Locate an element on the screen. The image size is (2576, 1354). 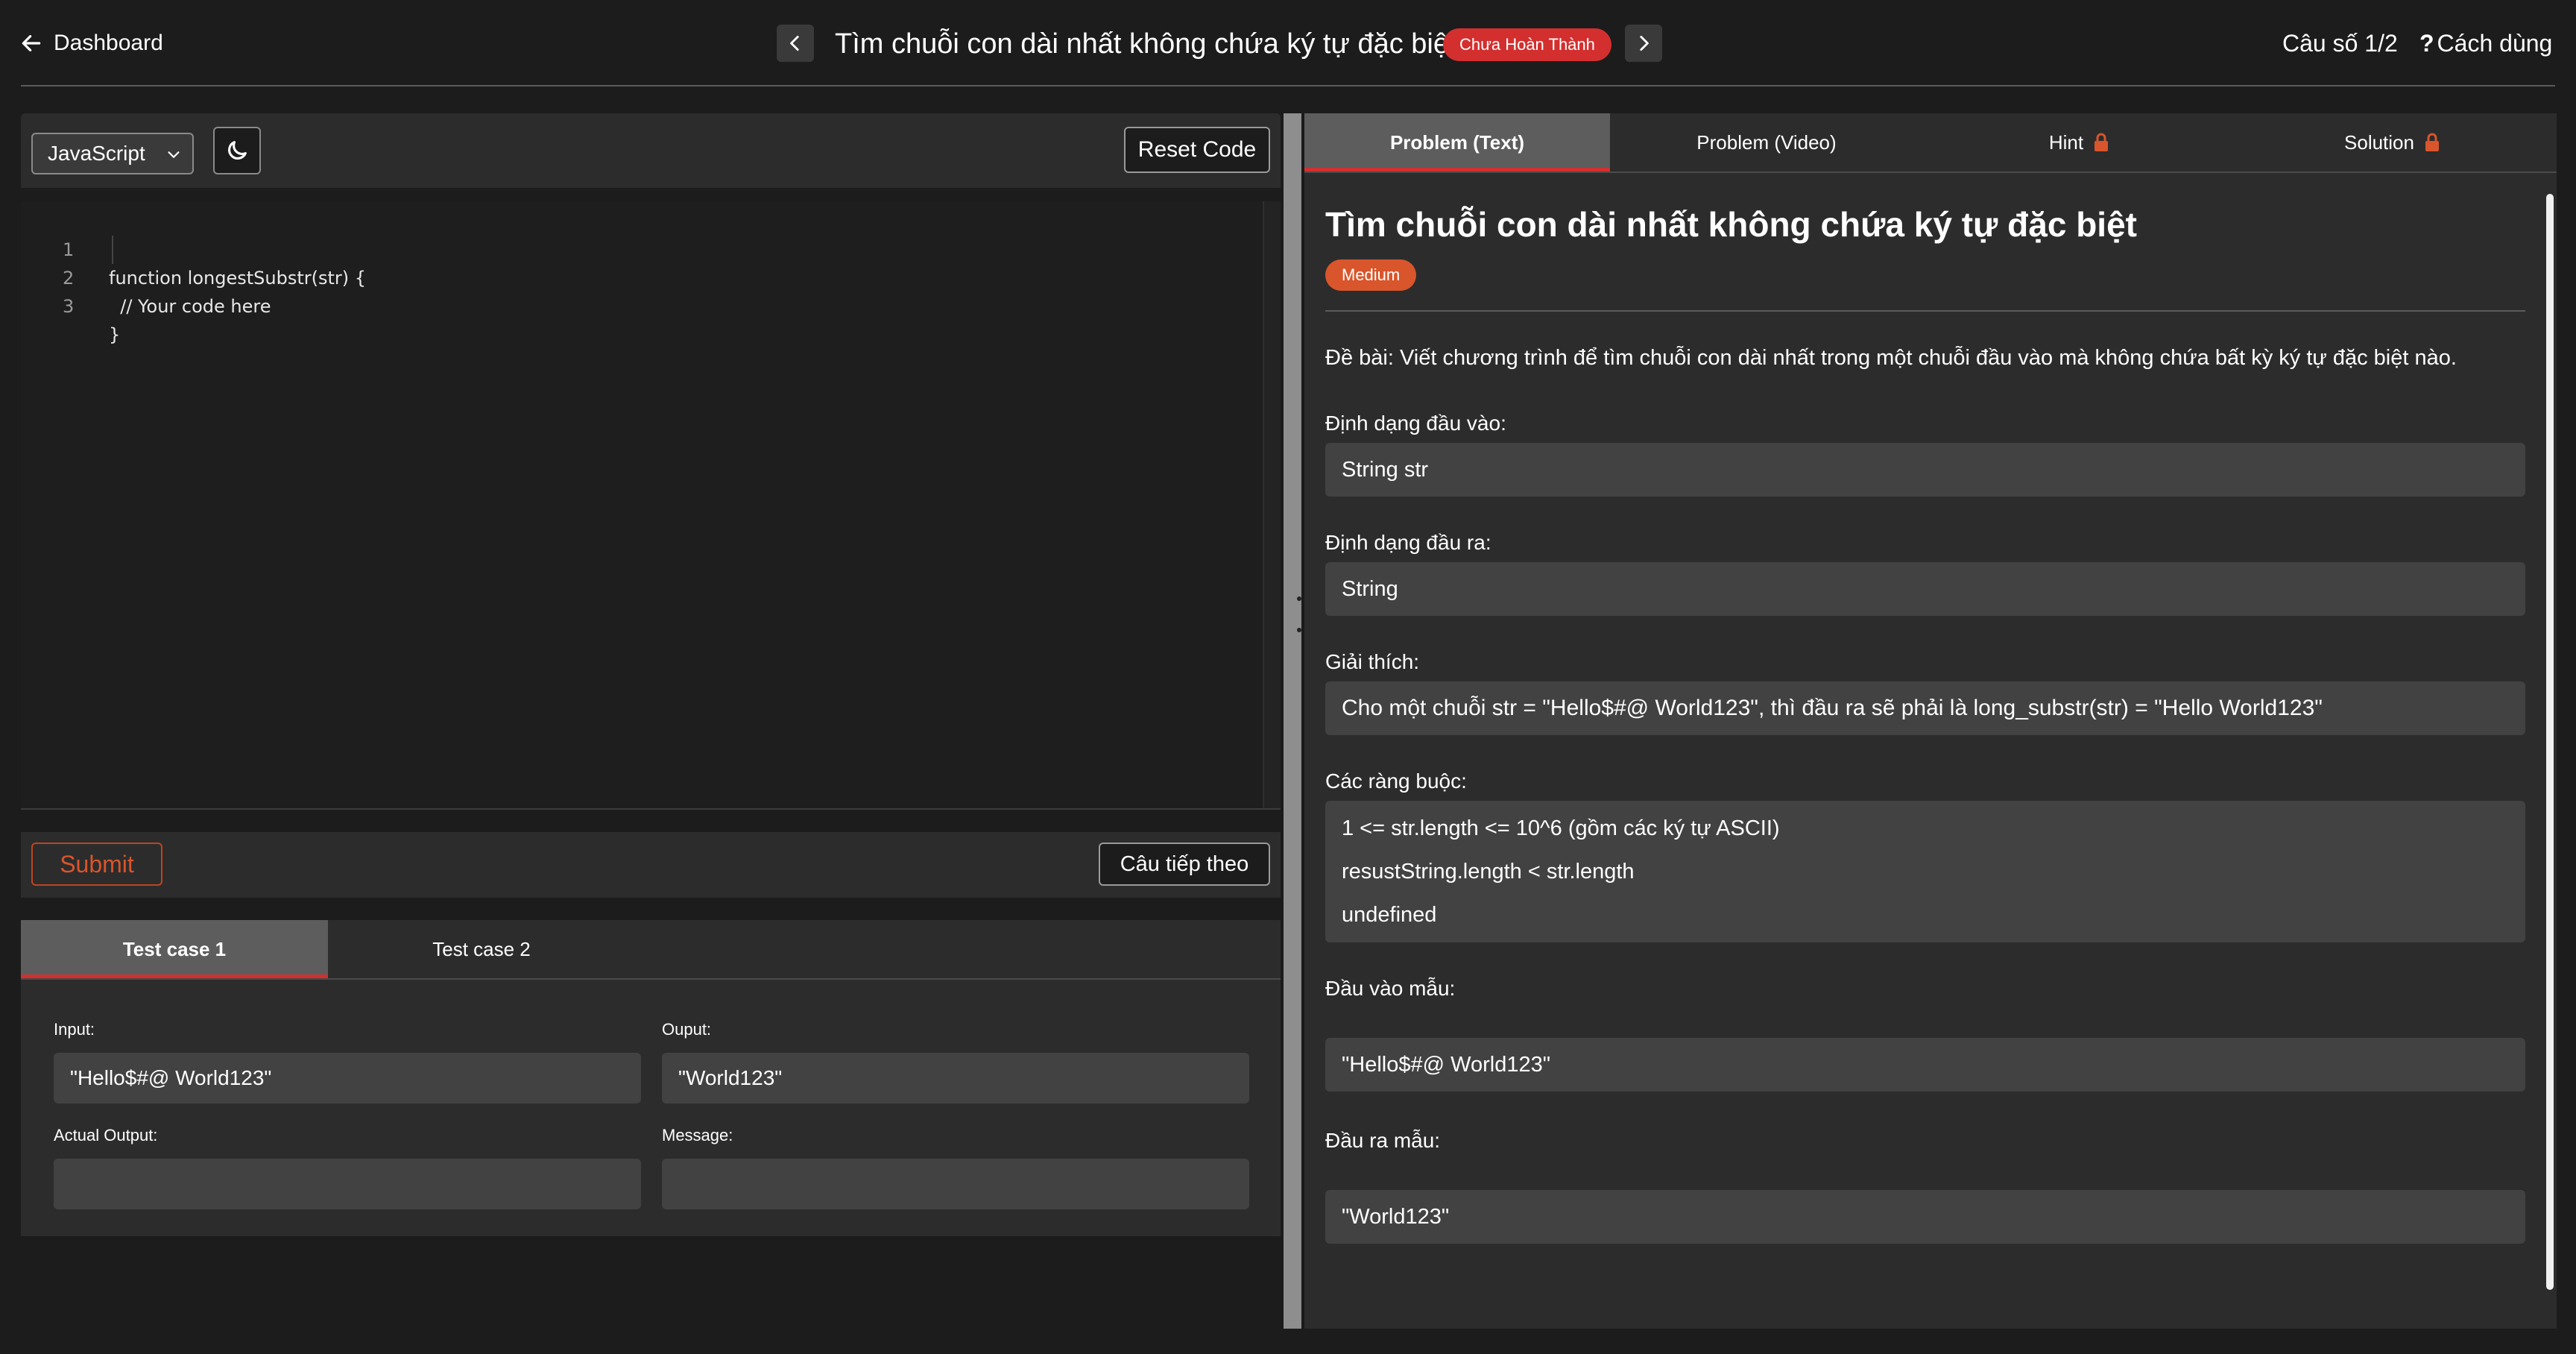
constraint-item: undefined is located at coordinates (1390, 915).